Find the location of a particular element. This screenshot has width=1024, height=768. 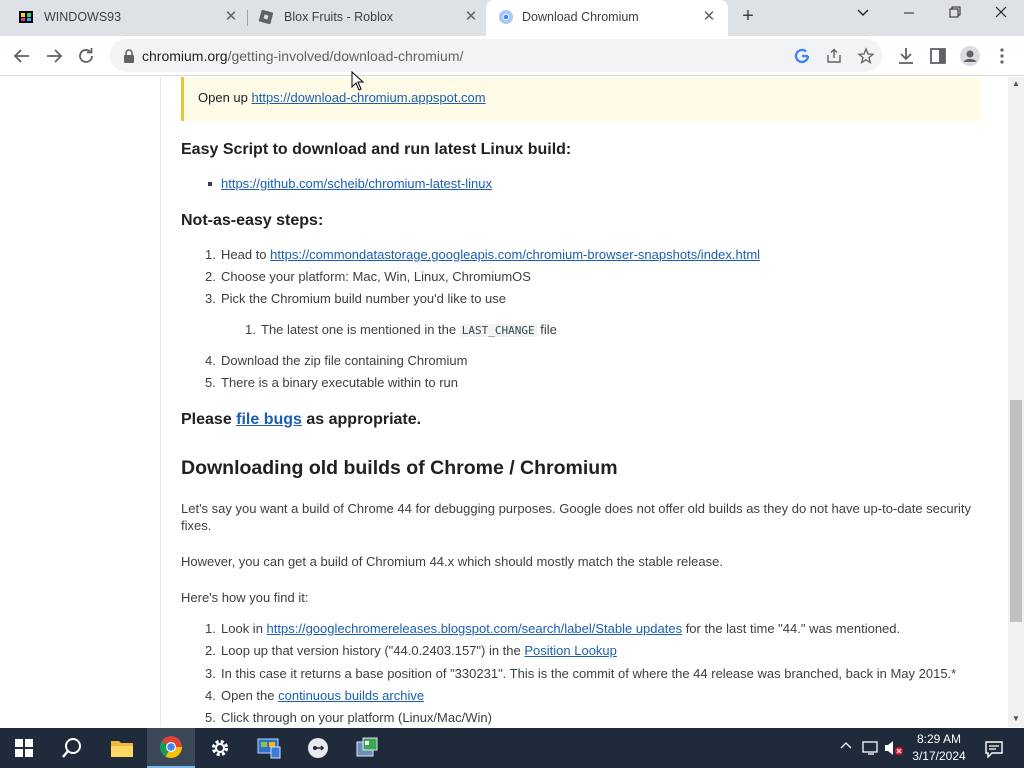

file-explorer-button is located at coordinates (122, 748).